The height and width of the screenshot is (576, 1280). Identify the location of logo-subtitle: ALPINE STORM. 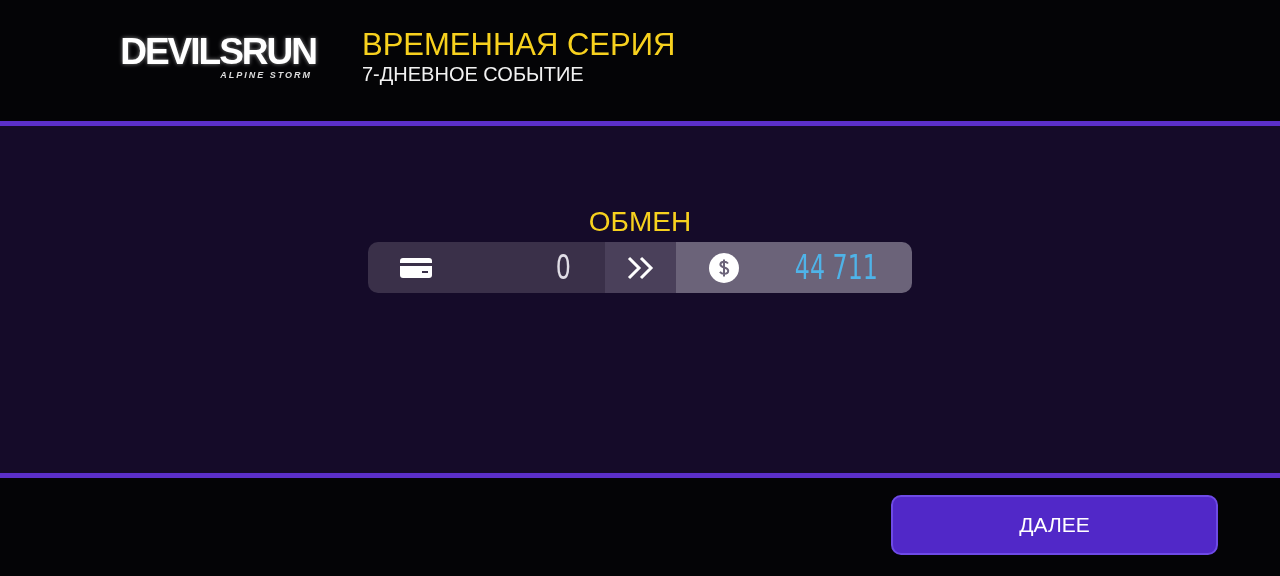
(266, 75).